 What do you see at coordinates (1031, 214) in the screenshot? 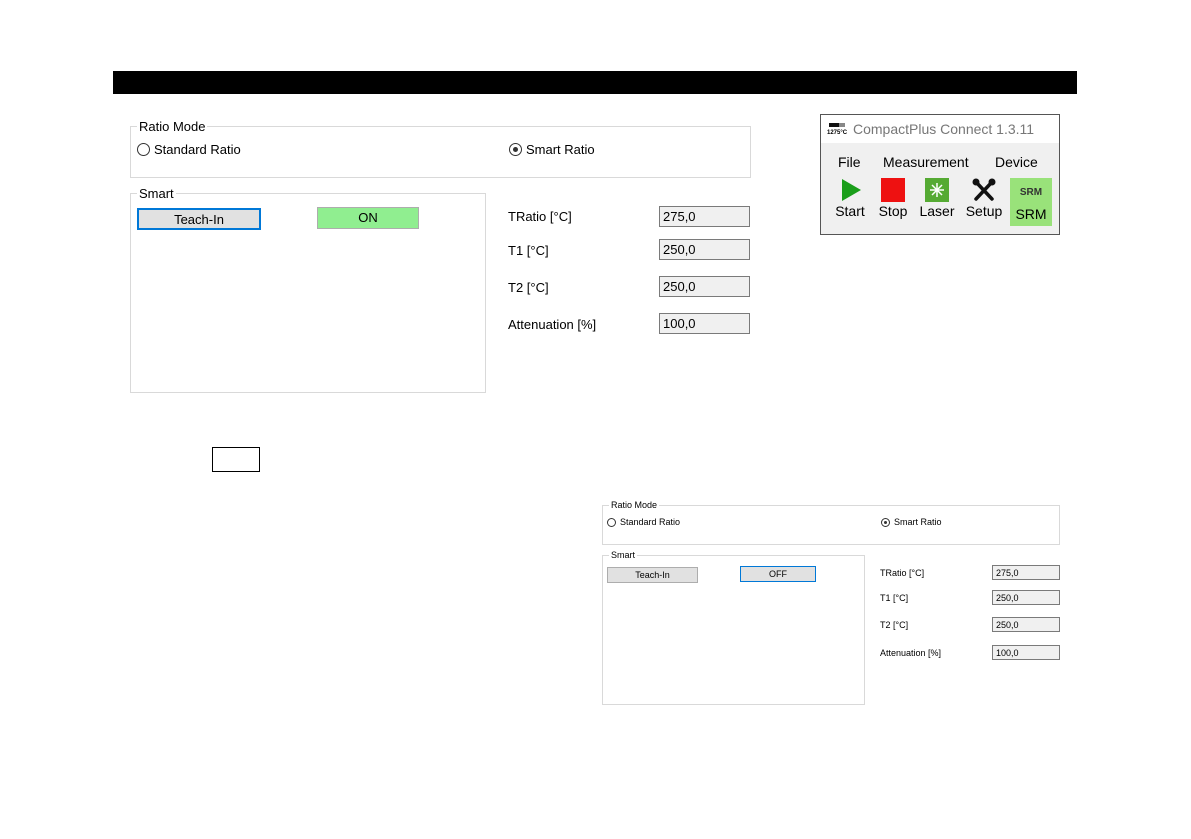
I see `srm-label: SRM` at bounding box center [1031, 214].